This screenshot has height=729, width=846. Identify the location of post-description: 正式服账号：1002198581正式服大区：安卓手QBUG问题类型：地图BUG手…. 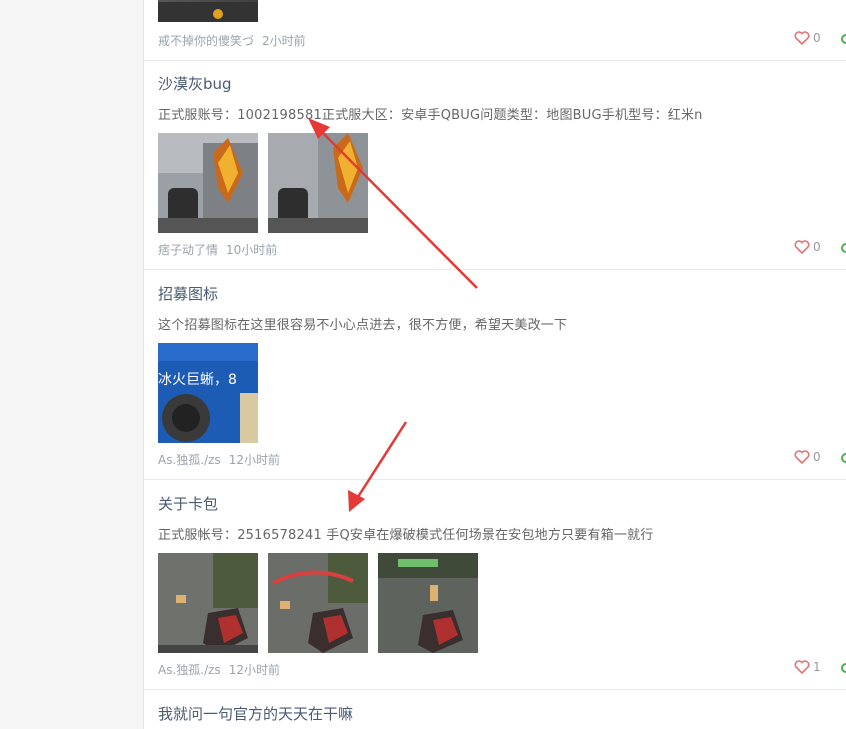
(430, 115).